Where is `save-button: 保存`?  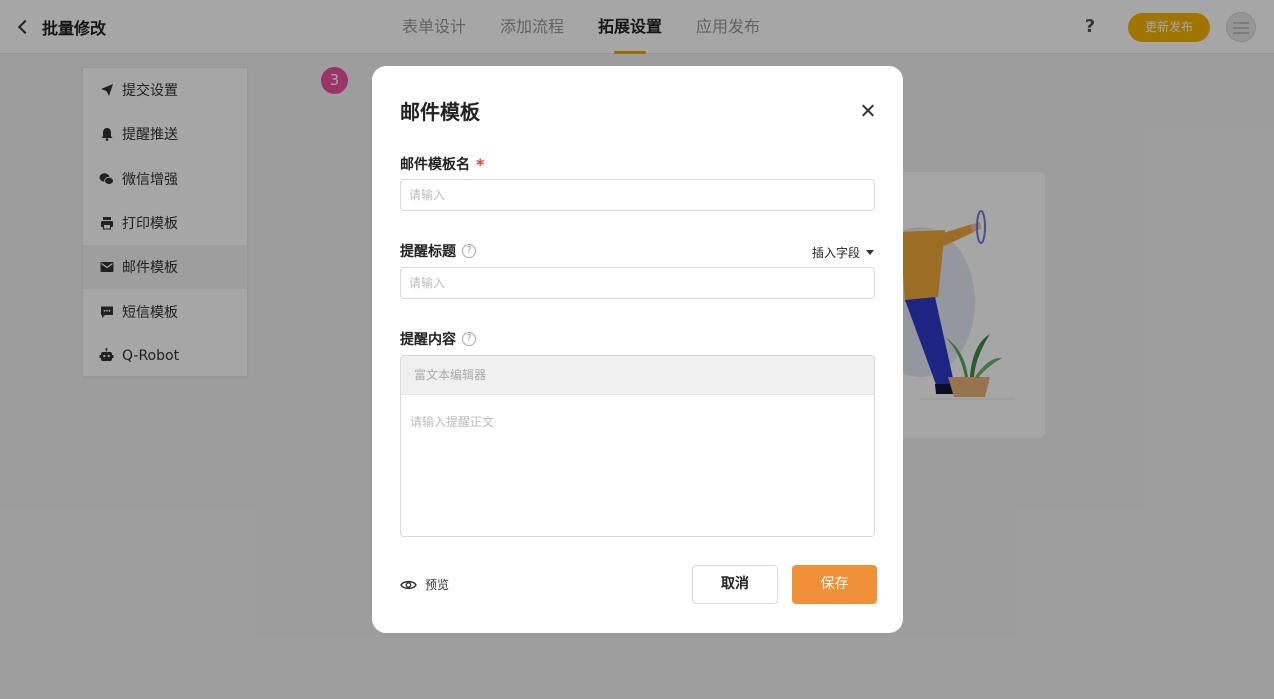
save-button: 保存 is located at coordinates (834, 584).